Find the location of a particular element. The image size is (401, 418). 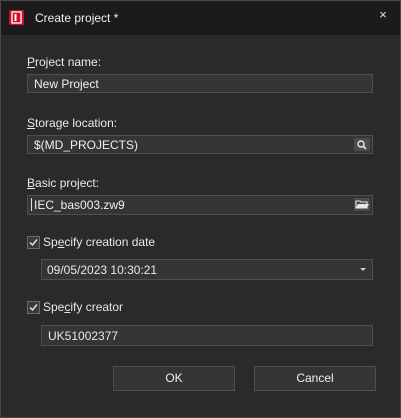

dialog-title: Create project * is located at coordinates (77, 18).